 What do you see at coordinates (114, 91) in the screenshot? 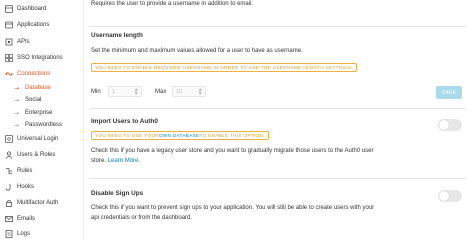
I see `min-length-value: 1` at bounding box center [114, 91].